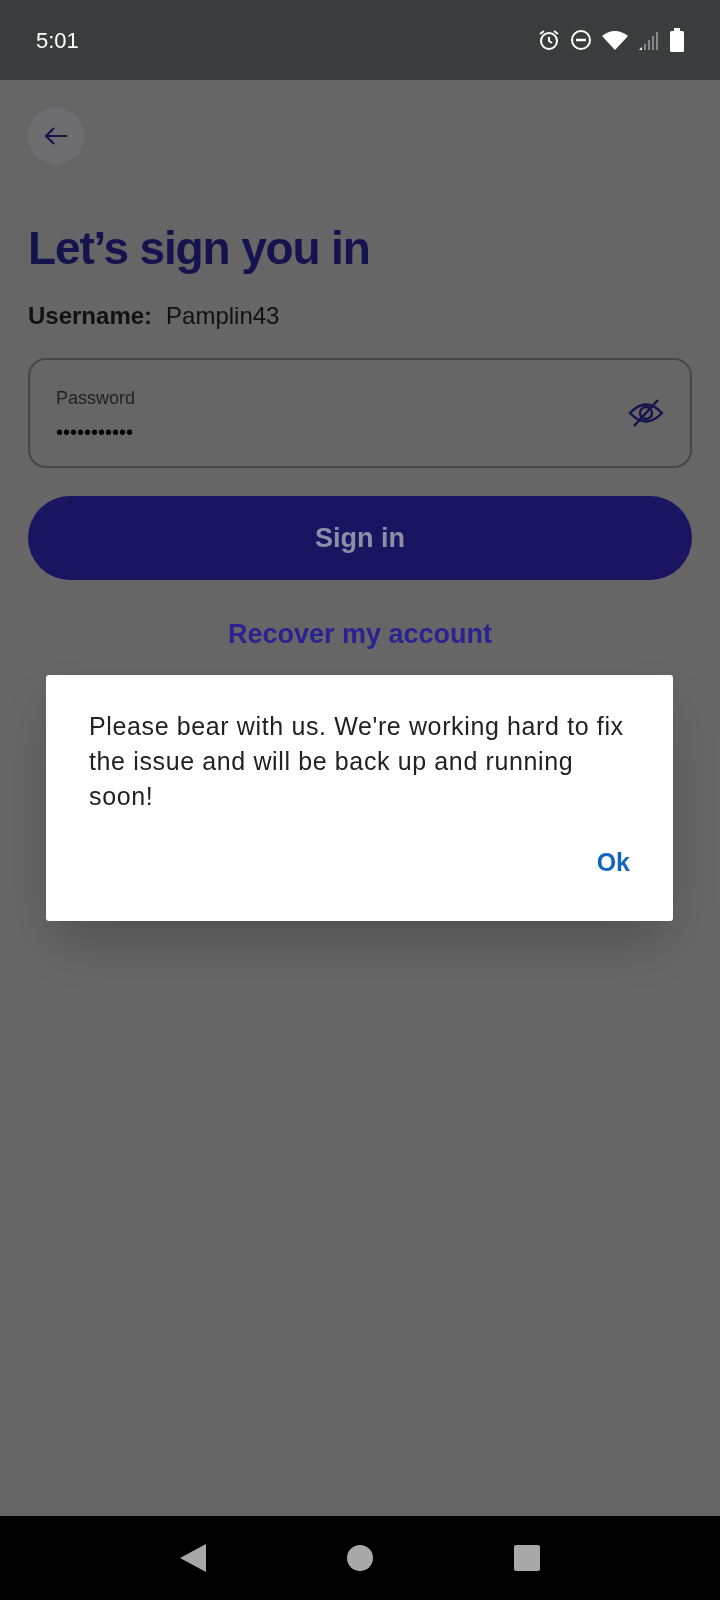 The height and width of the screenshot is (1600, 720). I want to click on home-nav-icon, so click(360, 1558).